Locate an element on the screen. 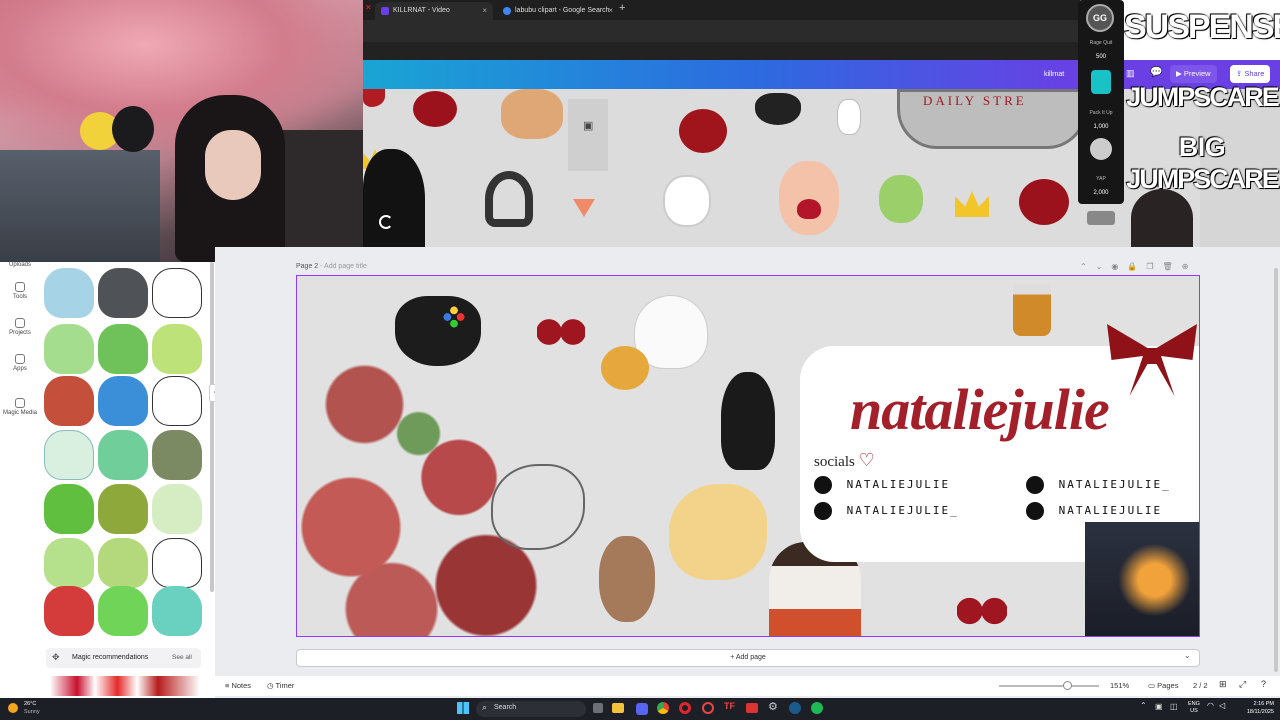 This screenshot has height=720, width=1280. opera-icon is located at coordinates (685, 708).